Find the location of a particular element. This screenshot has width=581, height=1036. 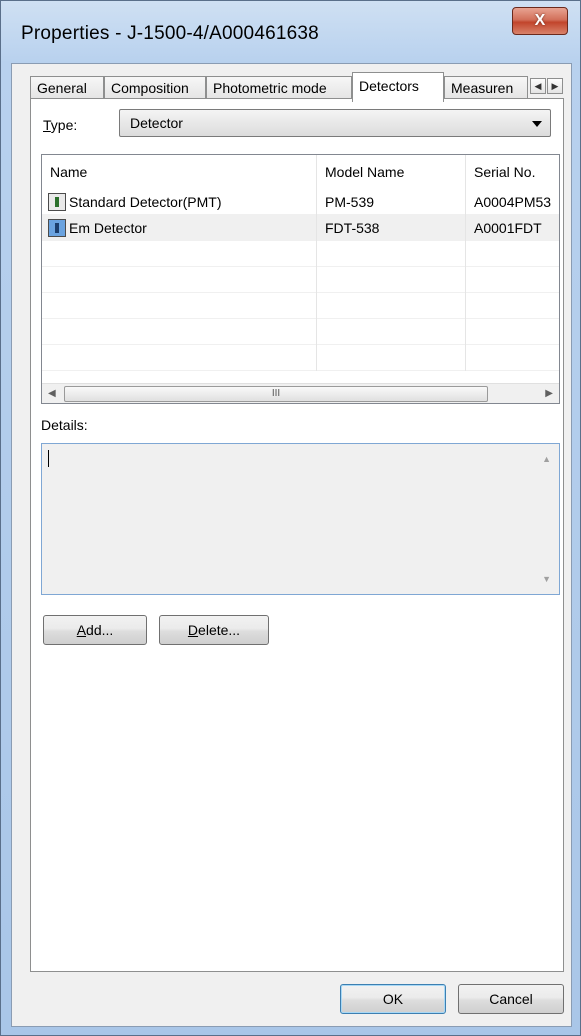

column-header-name: Name is located at coordinates (179, 172).